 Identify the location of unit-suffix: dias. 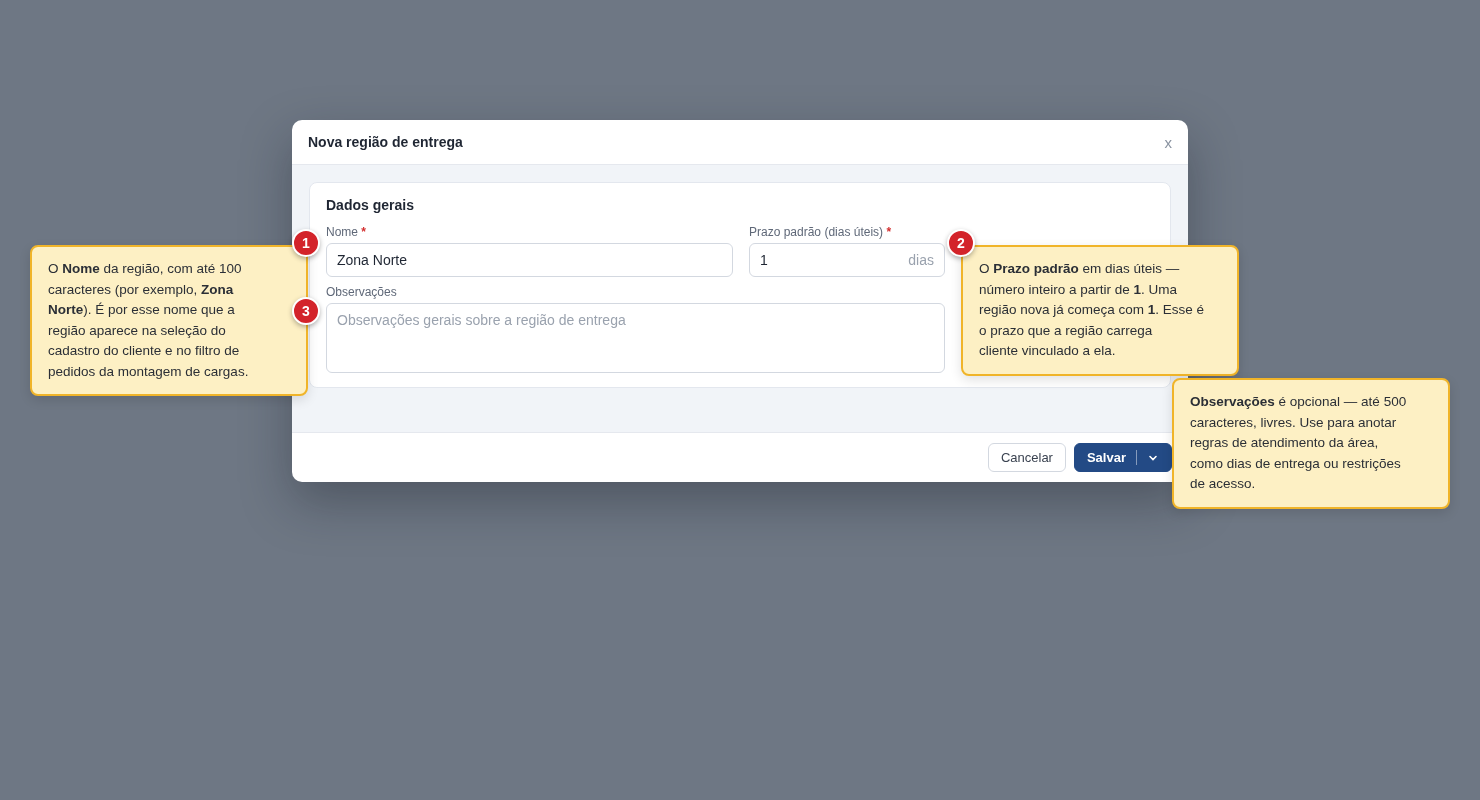
(921, 260).